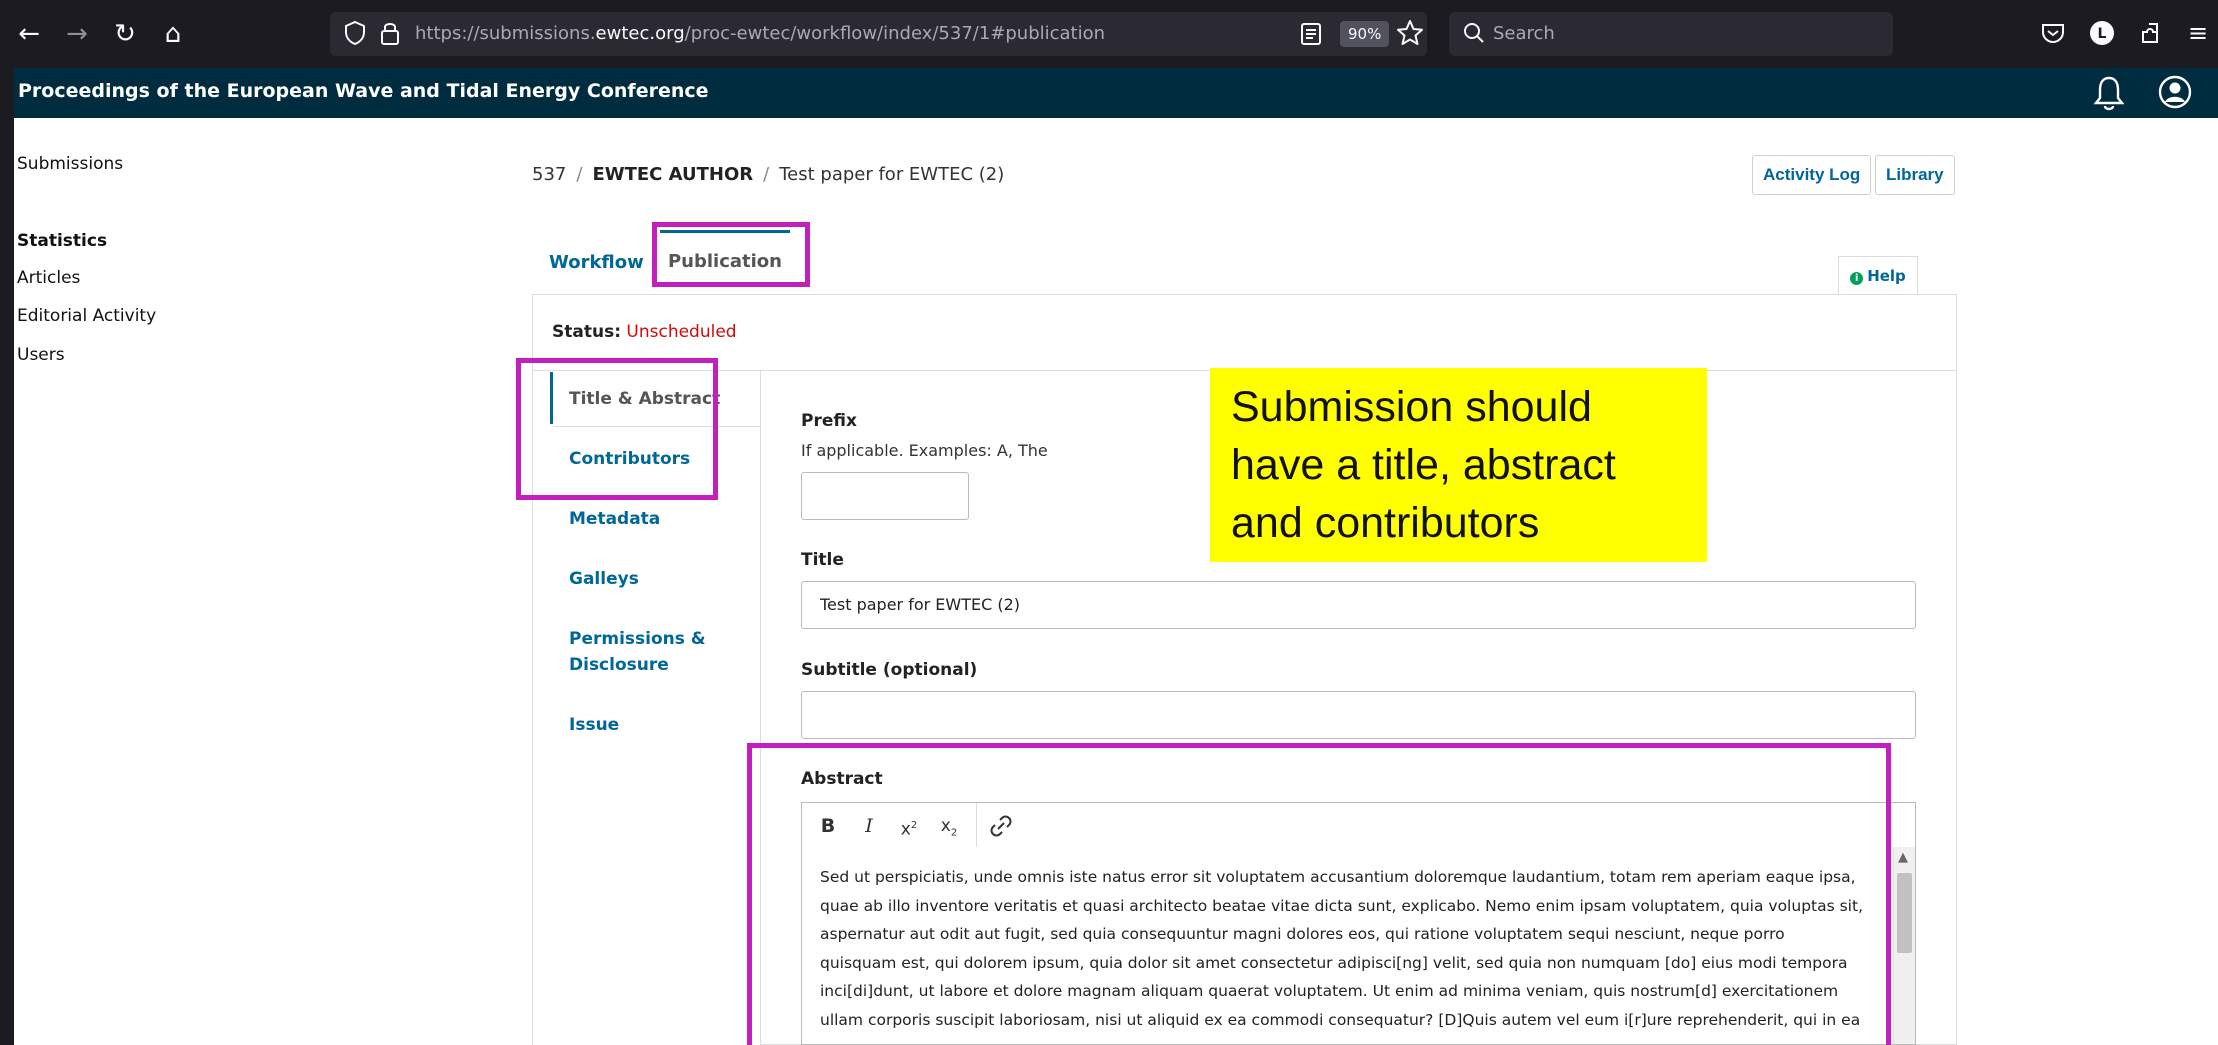 The width and height of the screenshot is (2218, 1045). Describe the element at coordinates (1903, 857) in the screenshot. I see `scroll-up-icon: ▲` at that location.